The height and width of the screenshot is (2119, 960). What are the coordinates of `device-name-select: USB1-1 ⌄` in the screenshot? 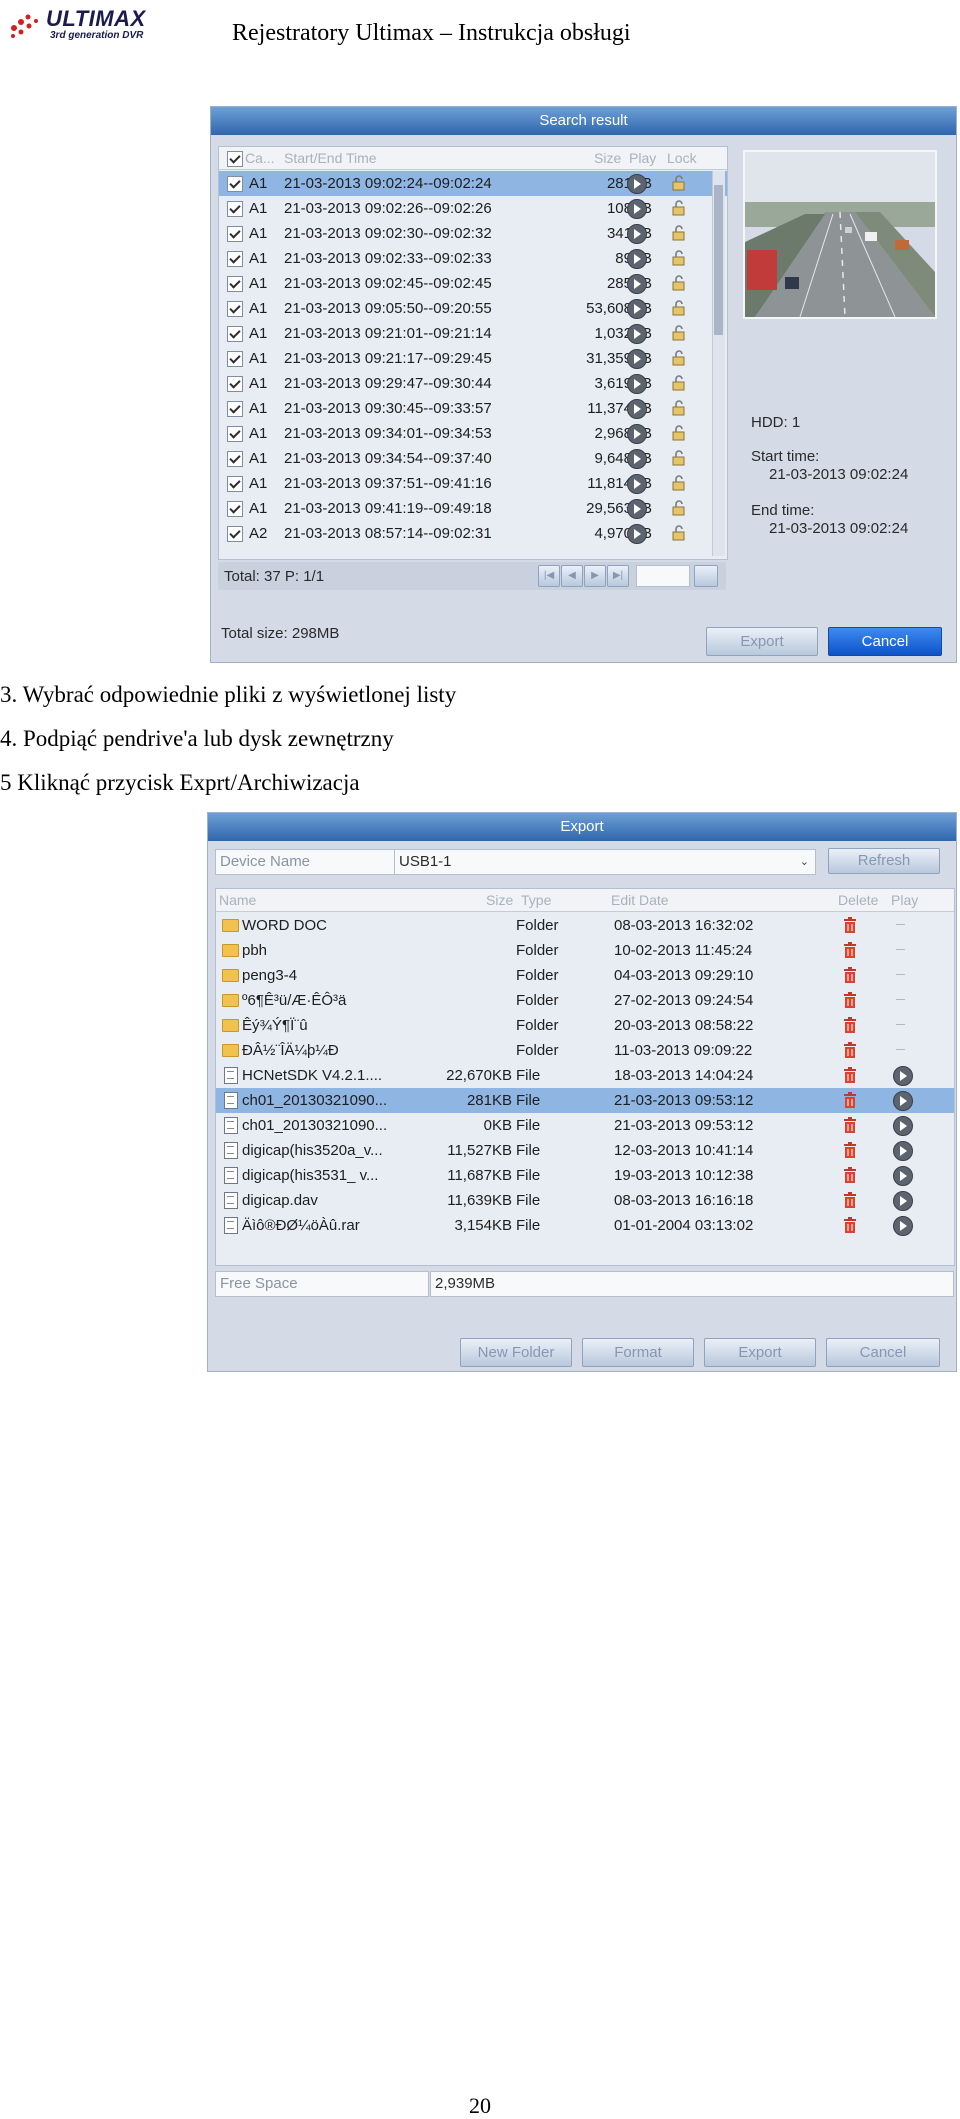 It's located at (605, 862).